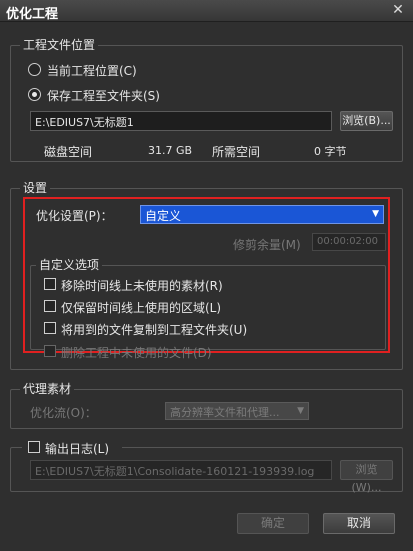 The height and width of the screenshot is (551, 413). What do you see at coordinates (330, 151) in the screenshot?
I see `required-space-value: 0 字节` at bounding box center [330, 151].